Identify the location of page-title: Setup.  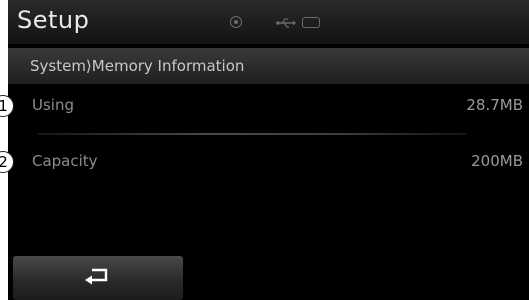
(53, 20).